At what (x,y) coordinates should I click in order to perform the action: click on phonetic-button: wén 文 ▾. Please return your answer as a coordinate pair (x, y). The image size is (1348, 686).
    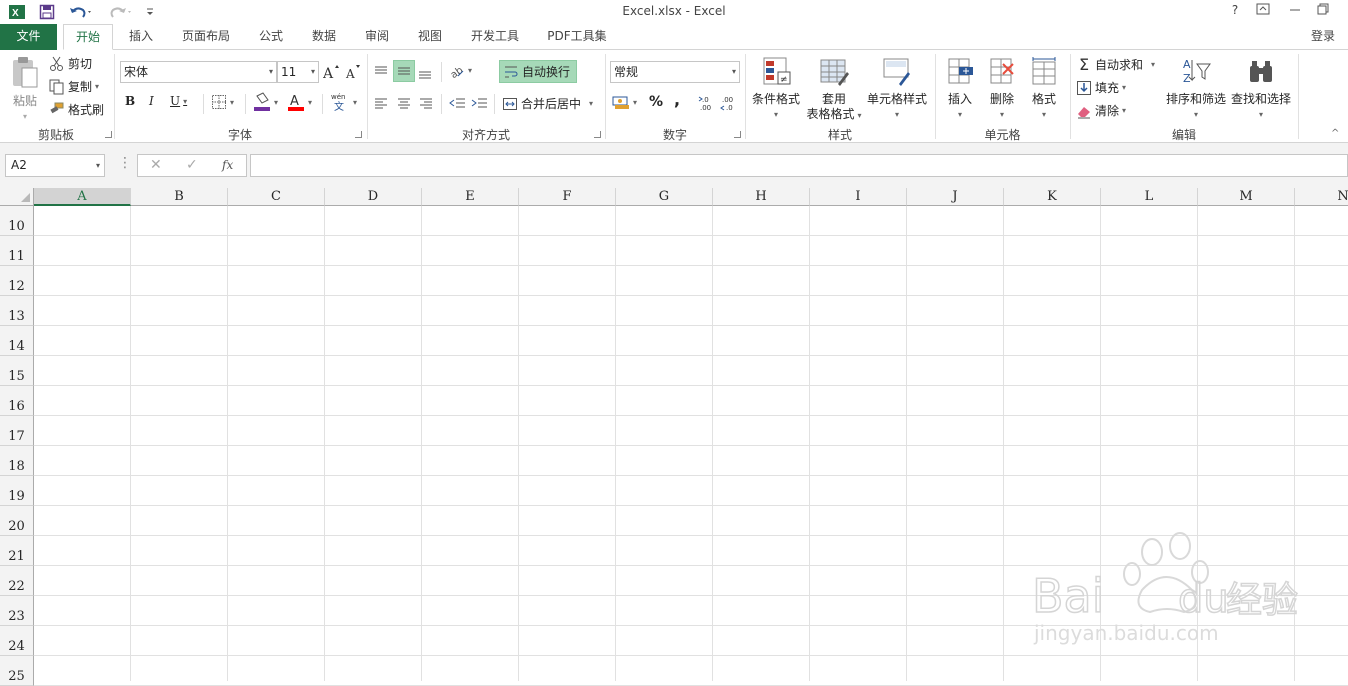
    Looking at the image, I should click on (343, 102).